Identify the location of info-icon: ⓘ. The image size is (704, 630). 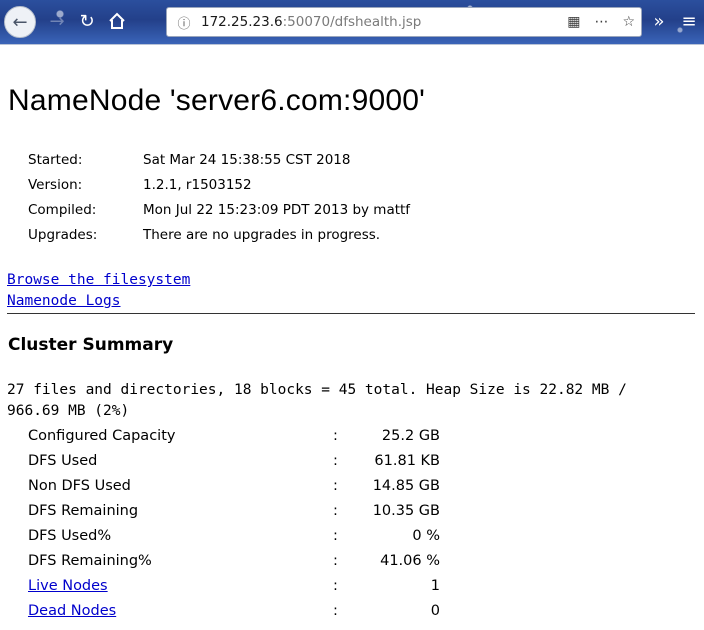
(184, 22).